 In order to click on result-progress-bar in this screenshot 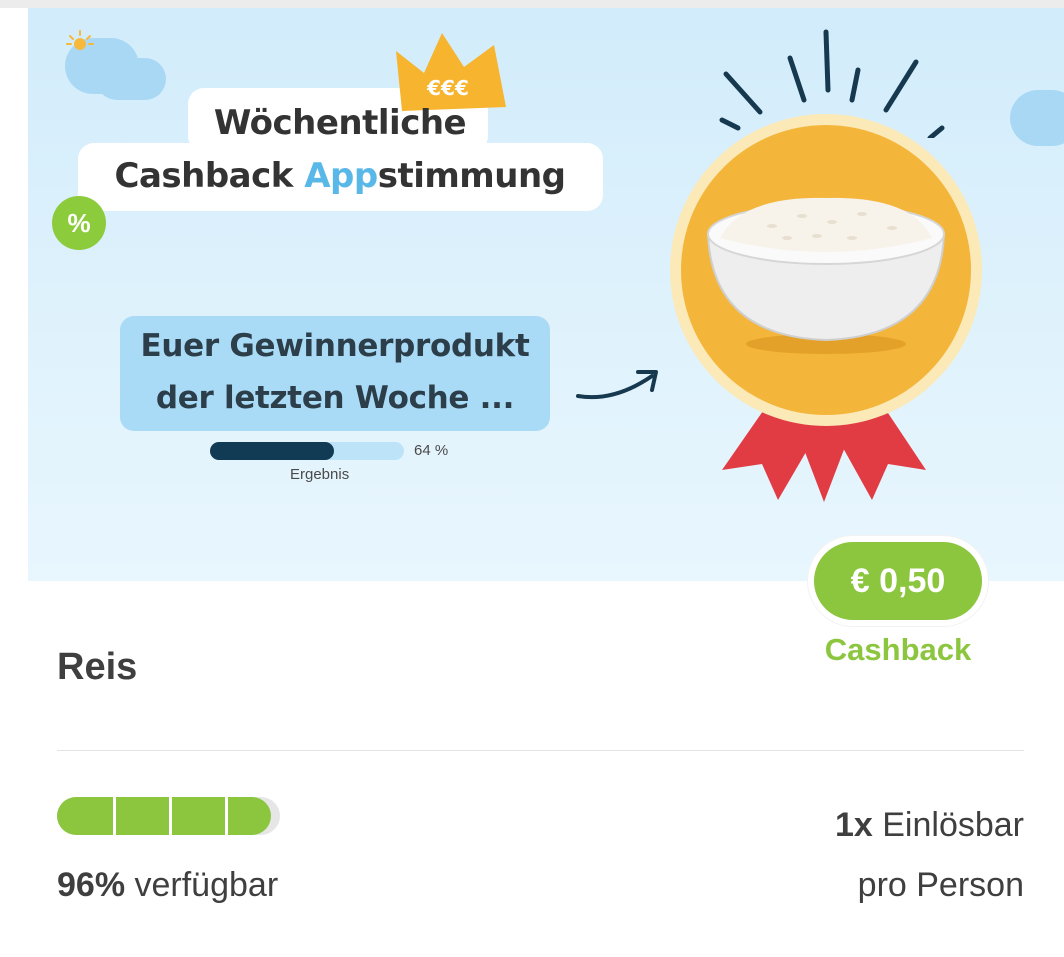, I will do `click(307, 451)`.